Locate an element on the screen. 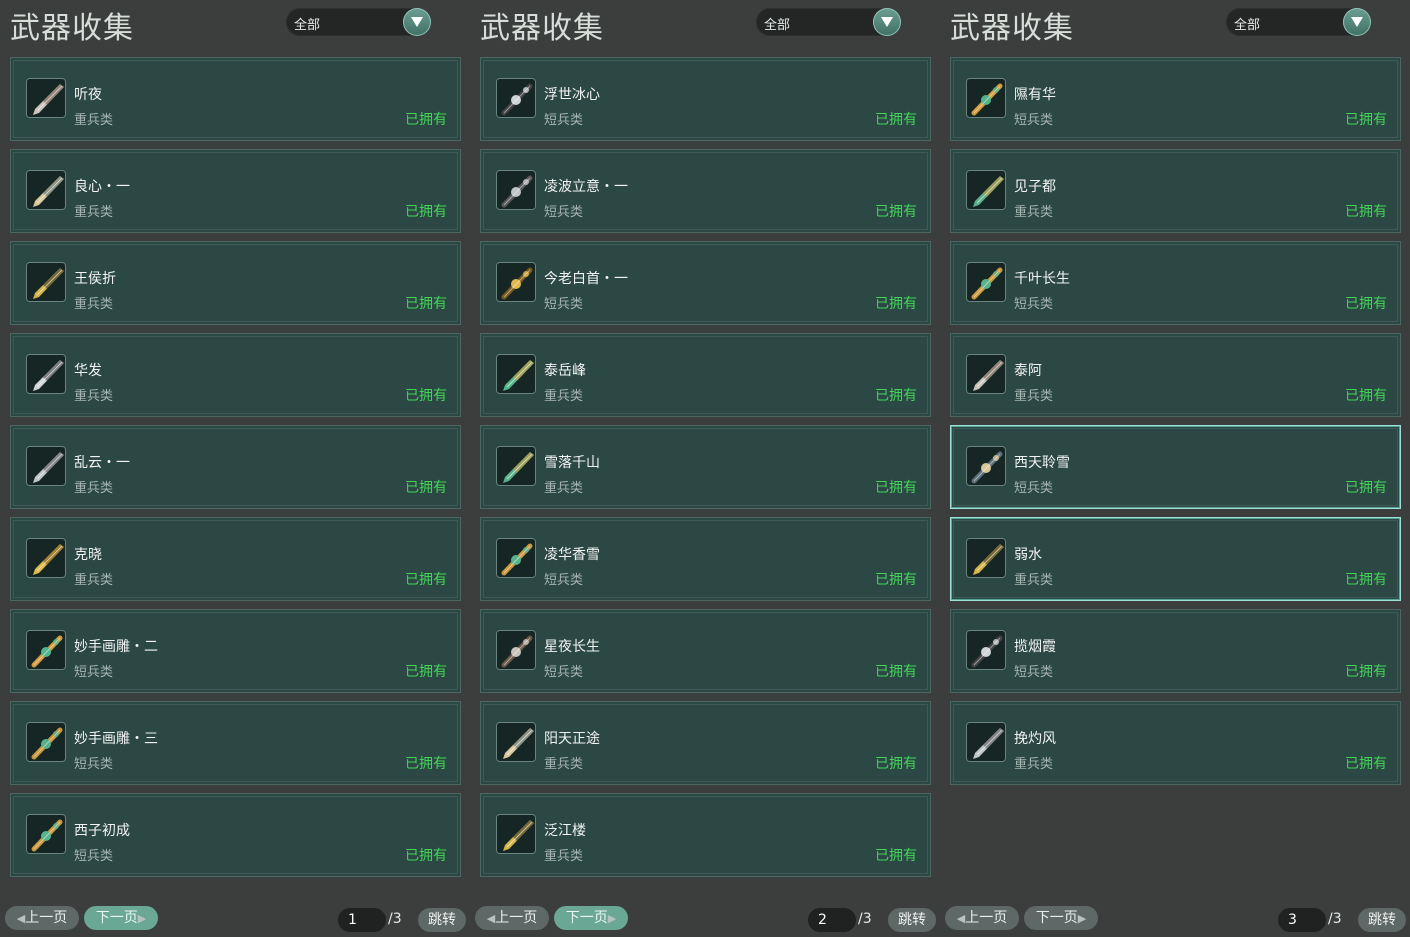 The image size is (1410, 937). page-number-input: 3 is located at coordinates (1302, 920).